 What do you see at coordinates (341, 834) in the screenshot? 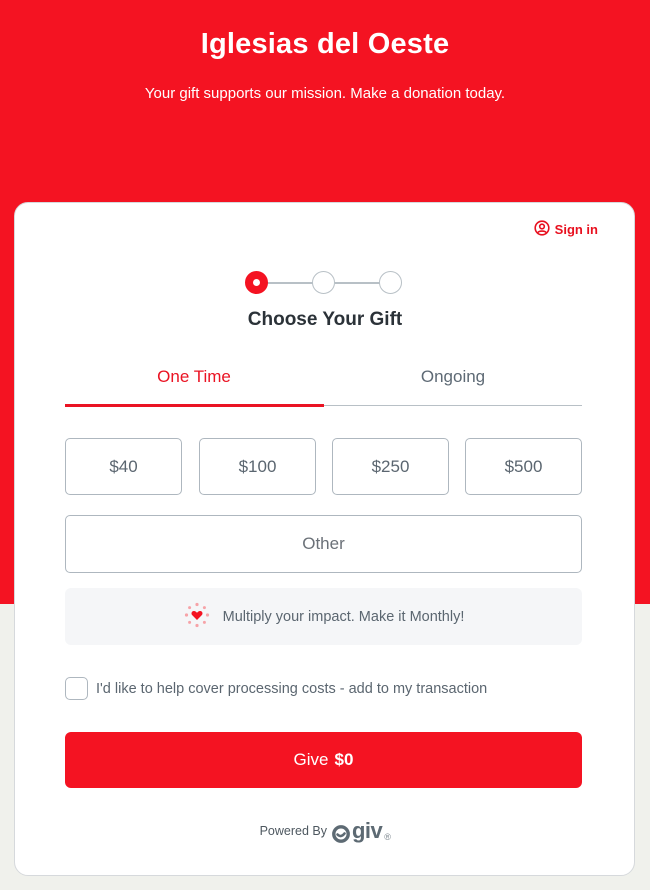
I see `qgiv-q-icon` at bounding box center [341, 834].